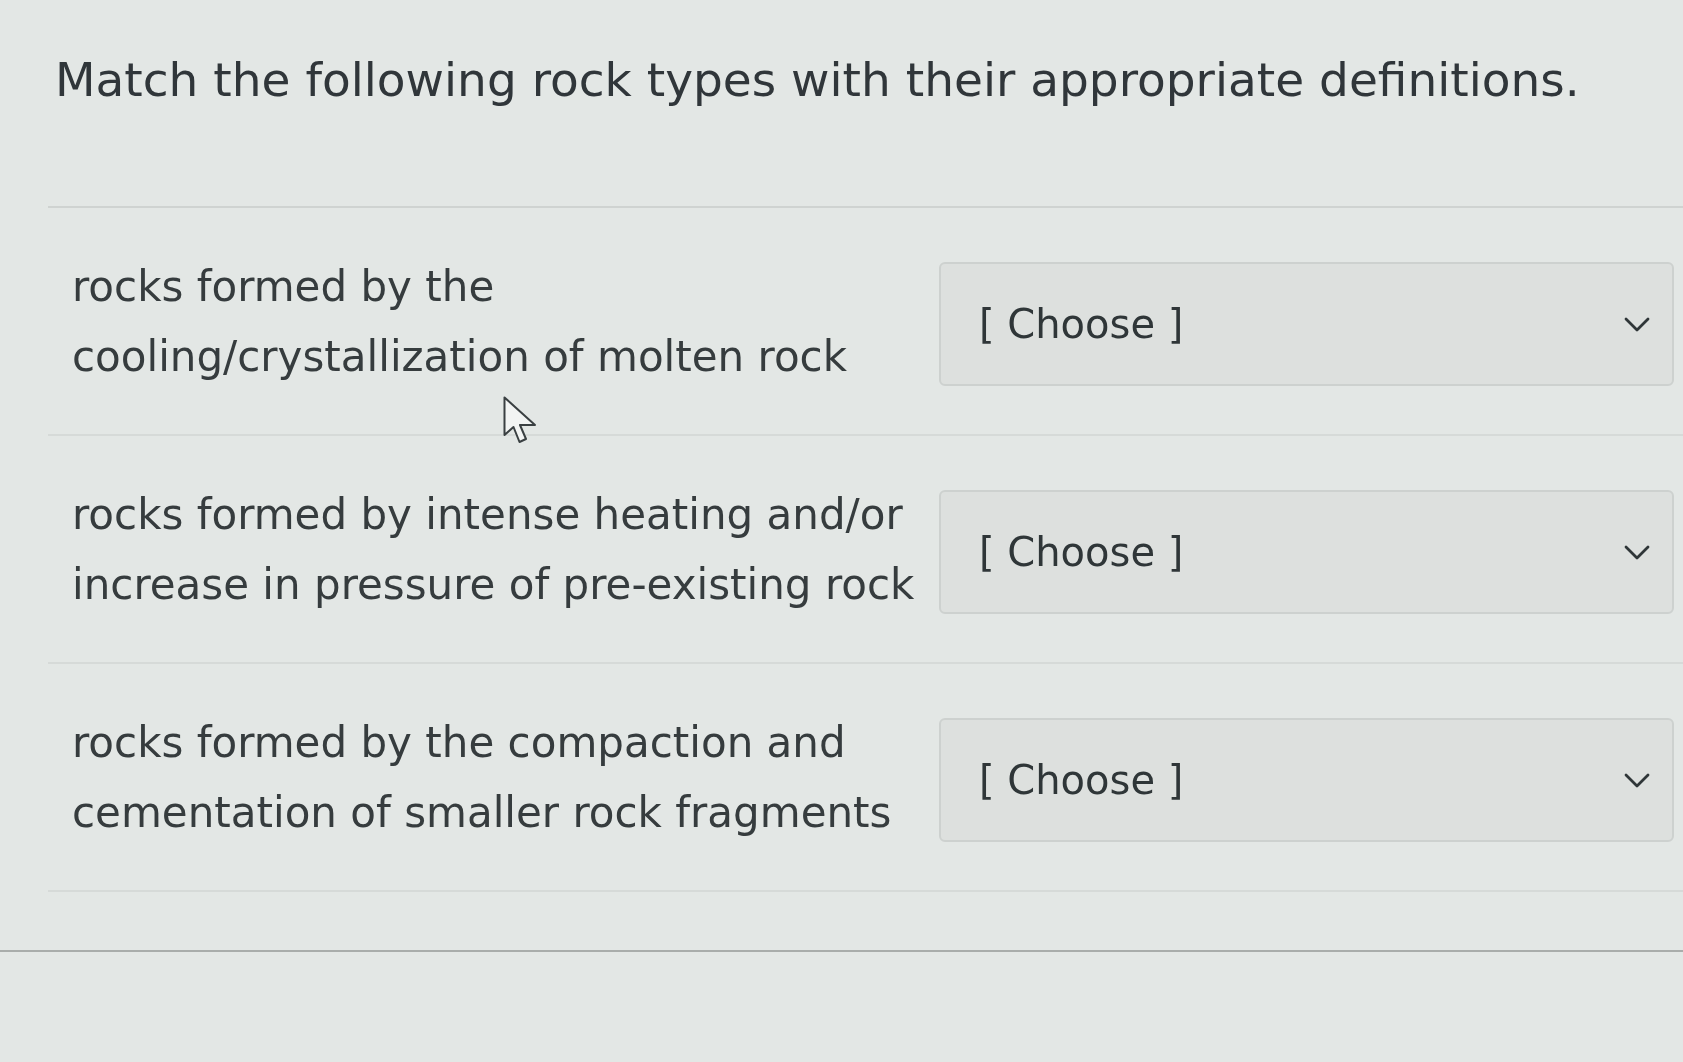  I want to click on definition-text: rocks formed by the compaction and cementation of smaller rock fragments, so click(482, 778).